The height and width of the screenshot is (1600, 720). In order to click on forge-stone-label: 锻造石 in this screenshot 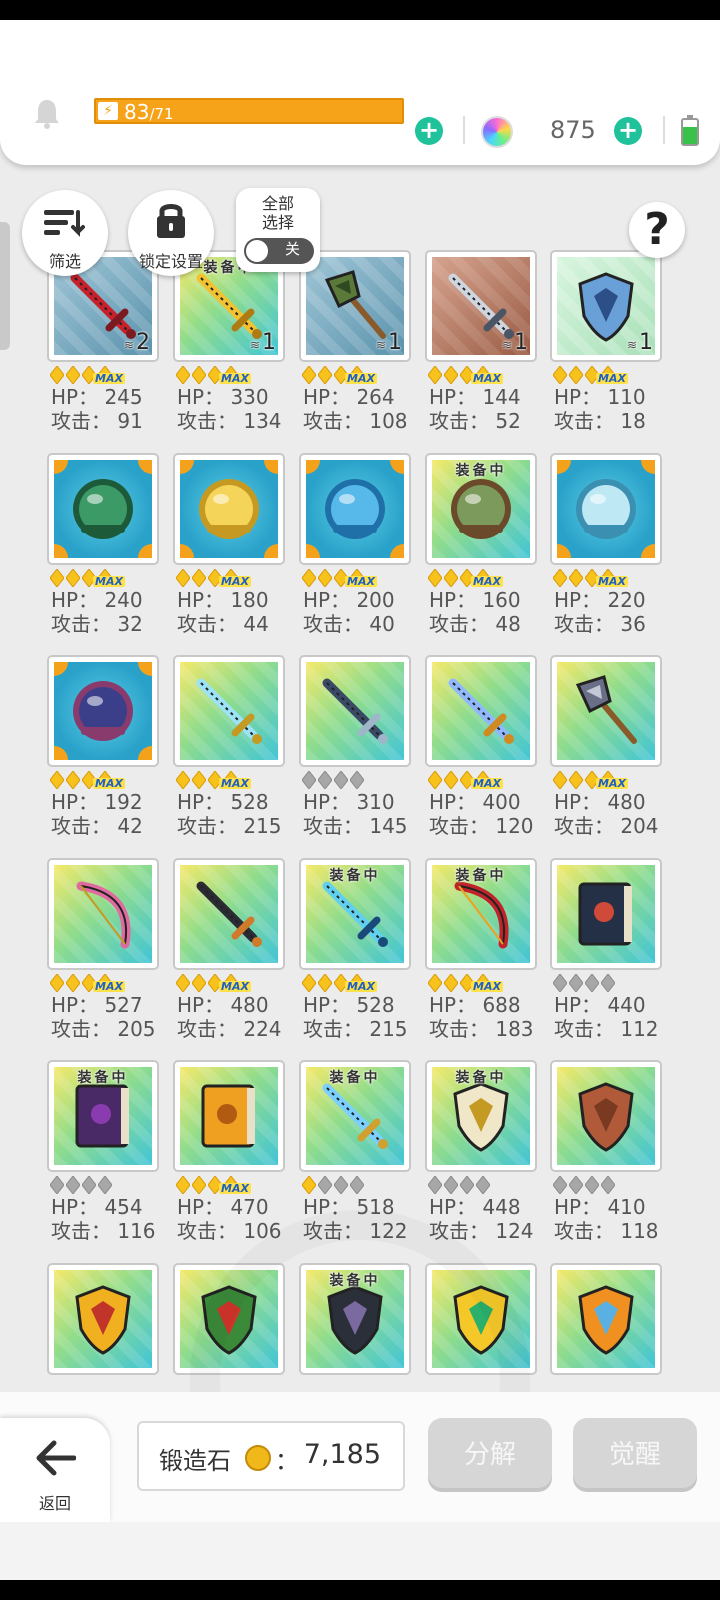, I will do `click(195, 1461)`.